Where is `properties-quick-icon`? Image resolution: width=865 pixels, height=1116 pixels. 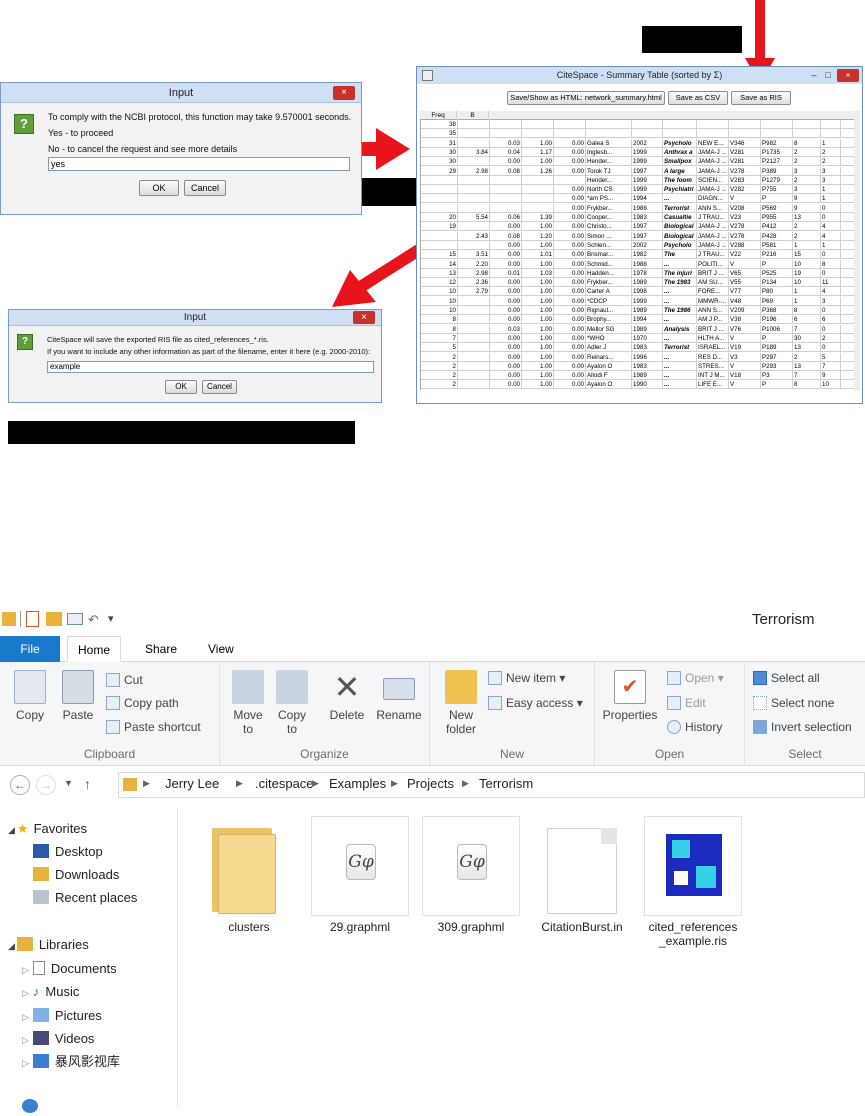 properties-quick-icon is located at coordinates (32, 619).